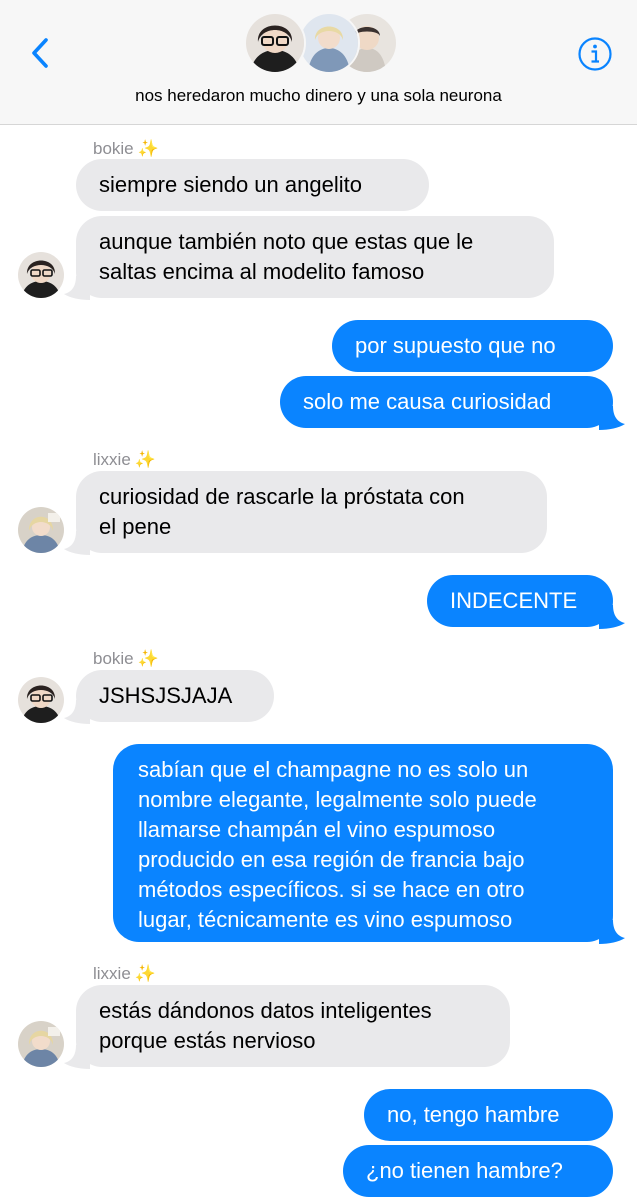  What do you see at coordinates (166, 695) in the screenshot?
I see `message-text: JSHSJSJAJA` at bounding box center [166, 695].